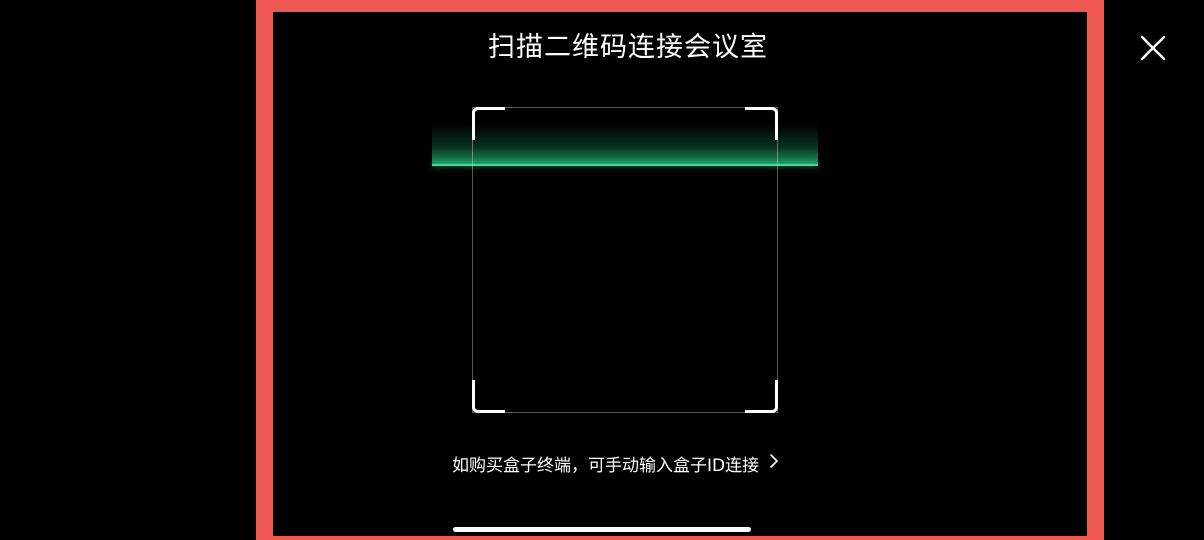 The image size is (1204, 540). Describe the element at coordinates (628, 47) in the screenshot. I see `page-title: 扫描二维码连接会议室` at that location.